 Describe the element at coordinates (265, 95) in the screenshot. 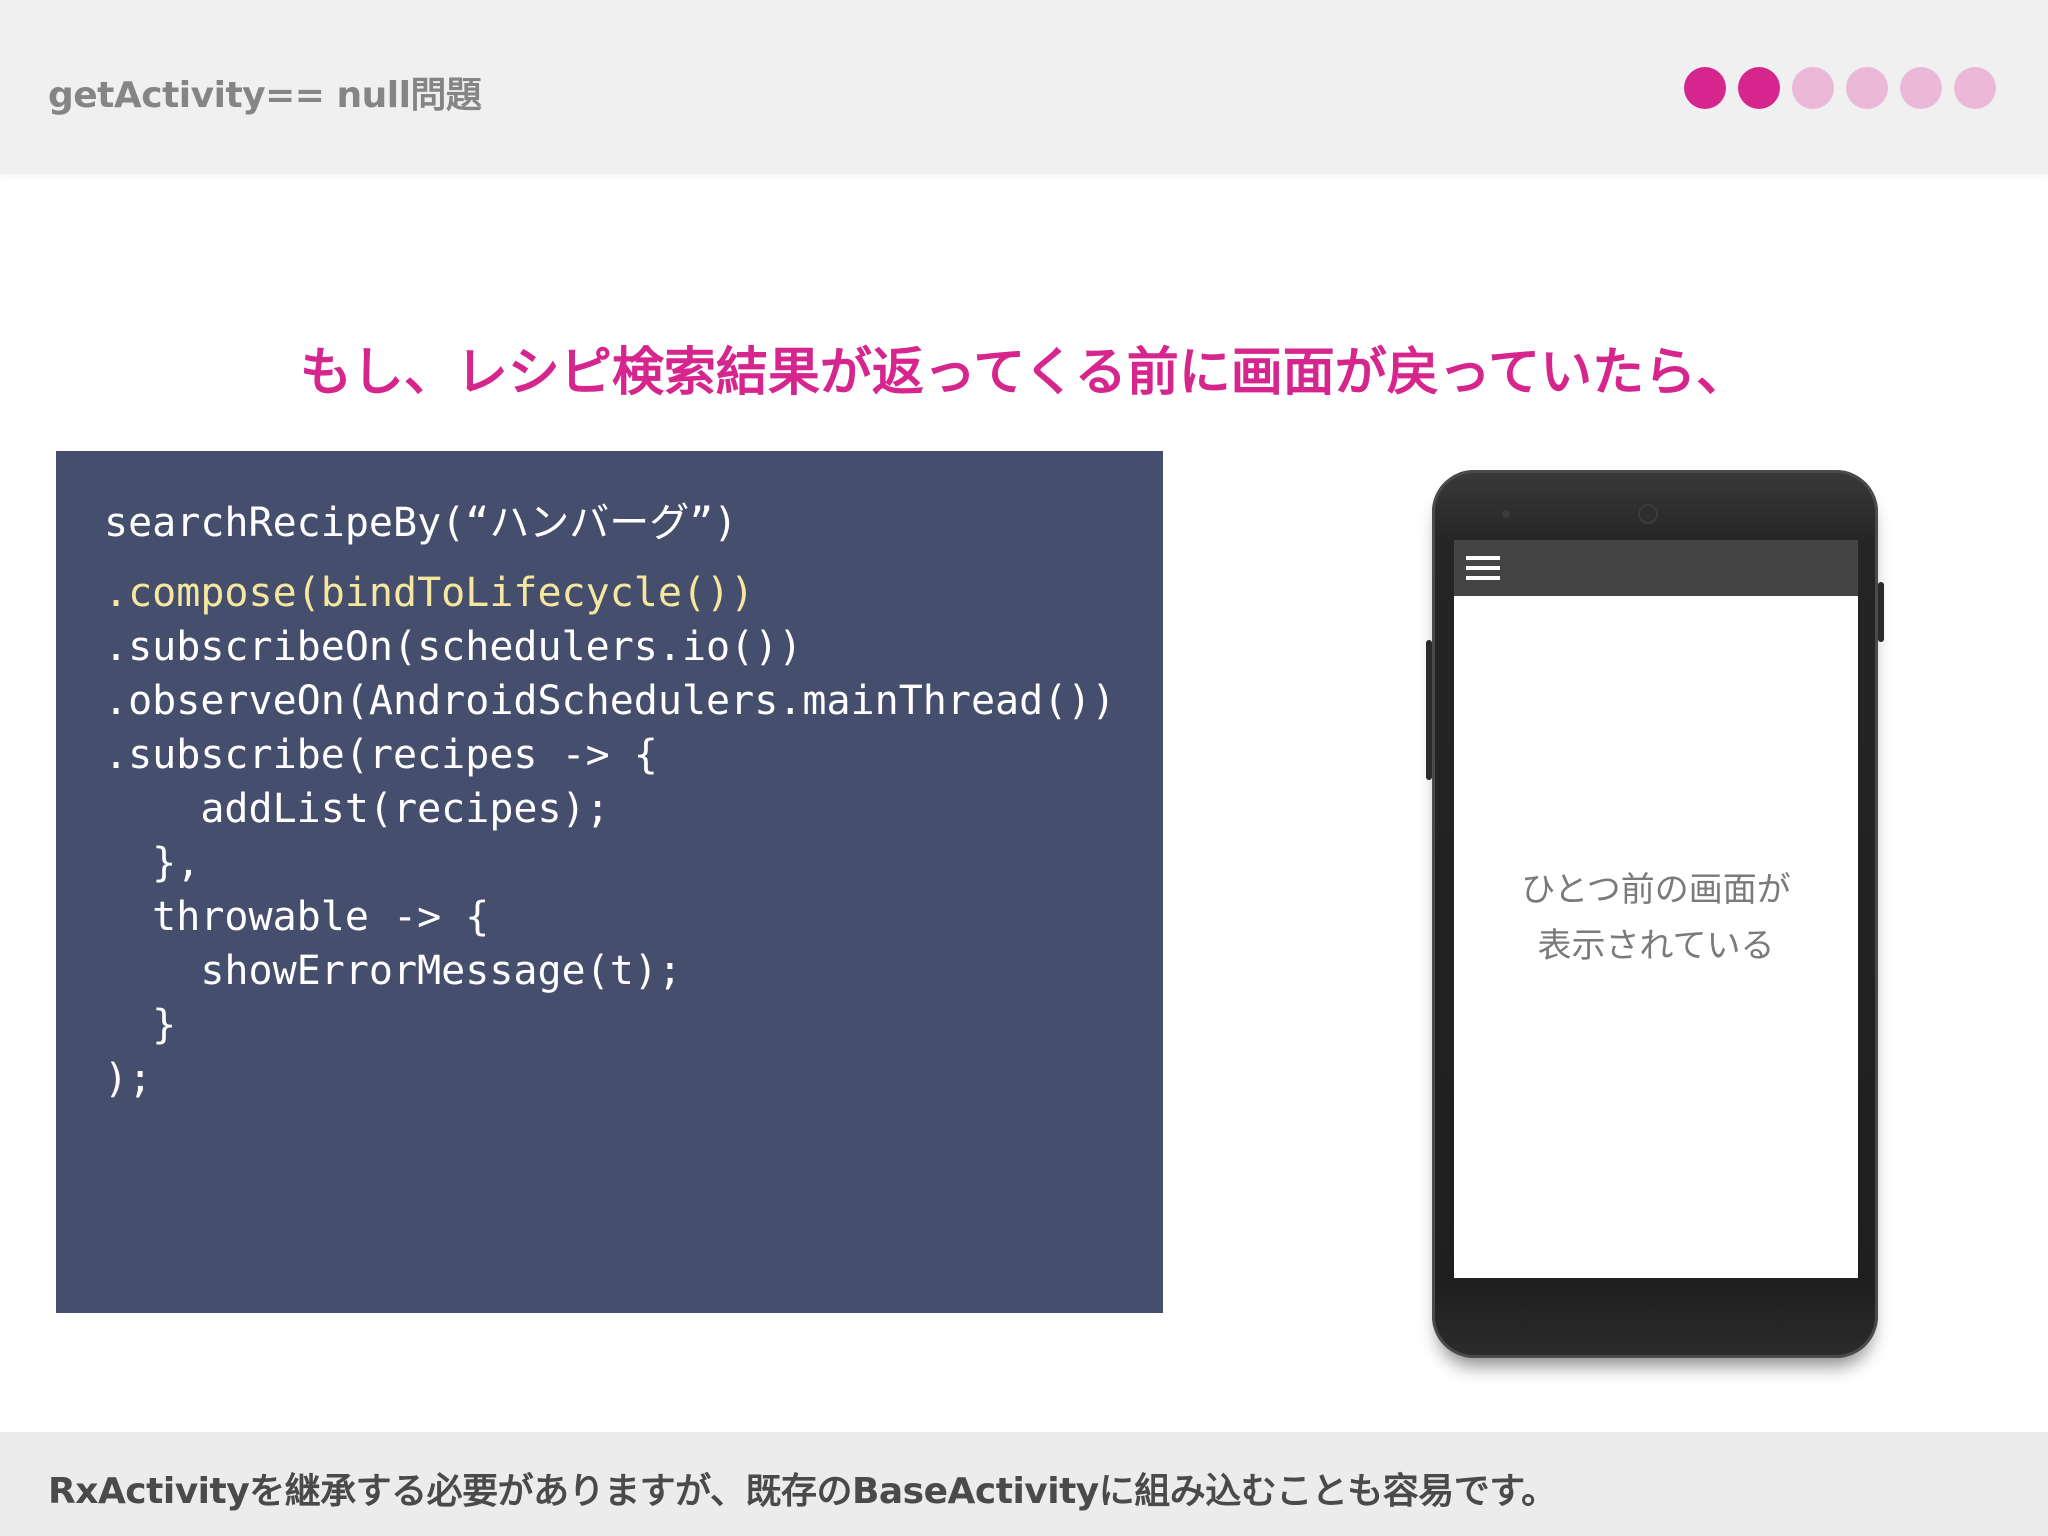

I see `slide-title: getActivity== null問題` at that location.